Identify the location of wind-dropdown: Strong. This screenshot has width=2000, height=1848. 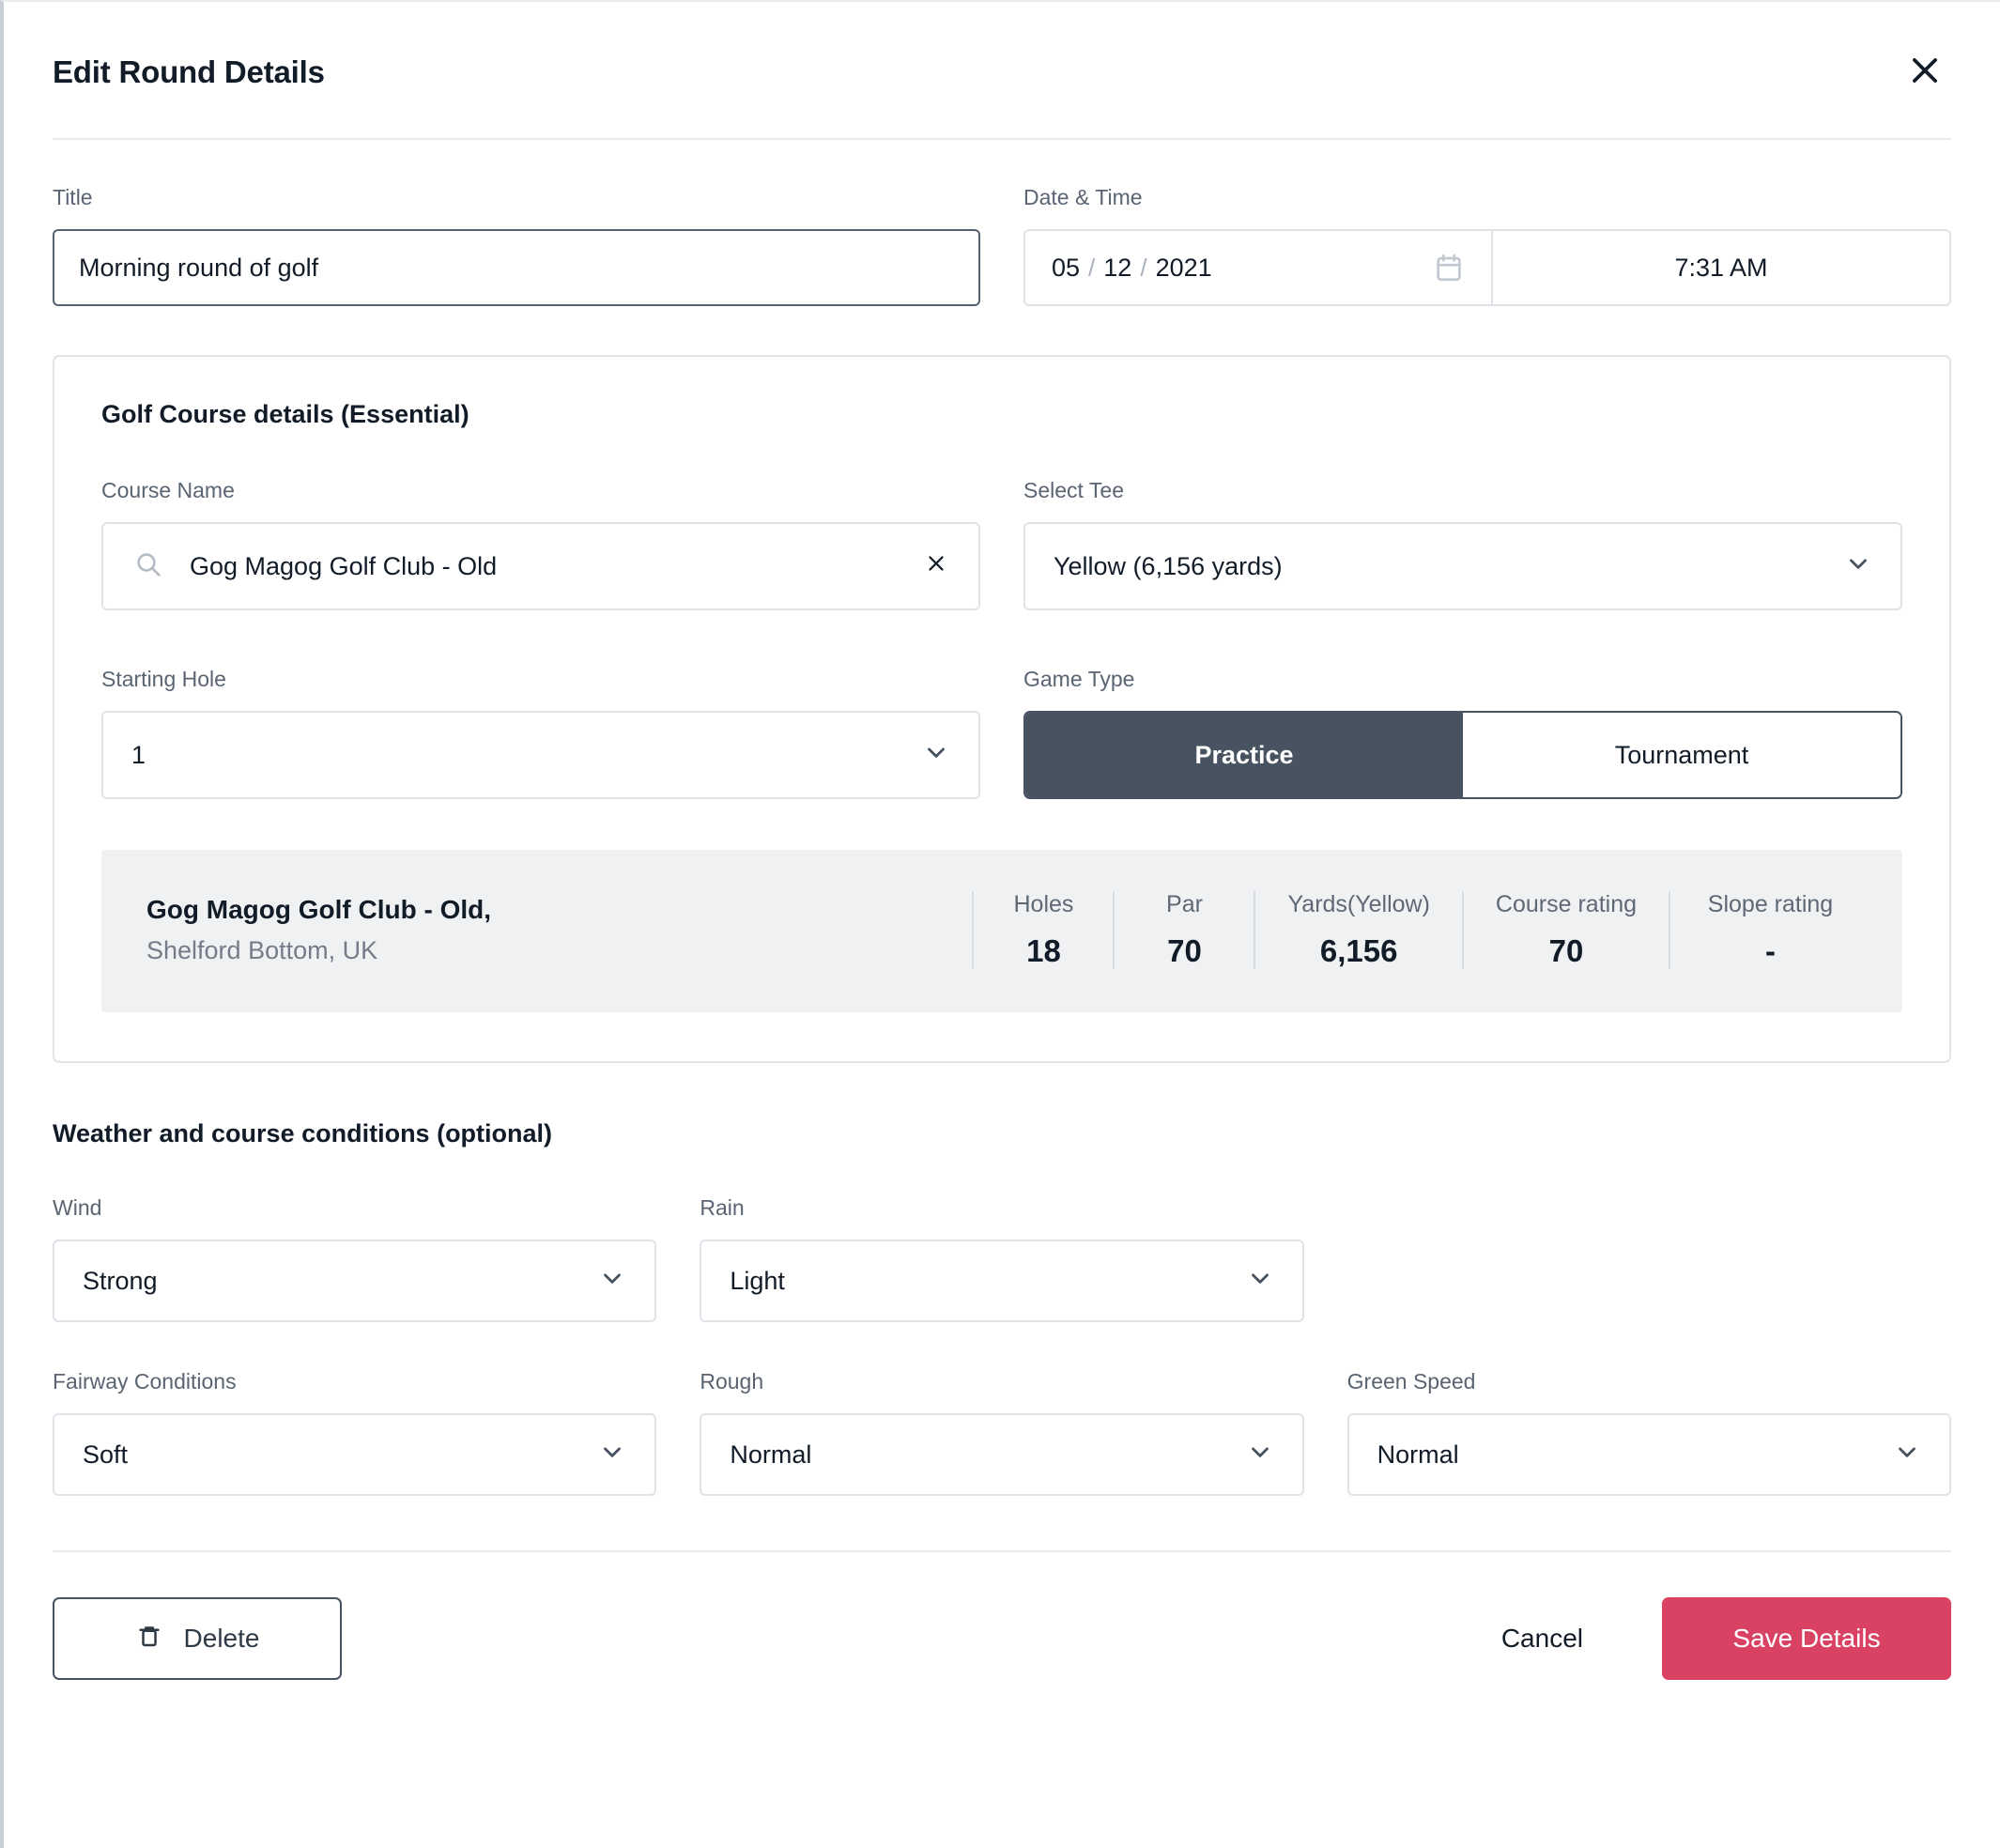
(355, 1281).